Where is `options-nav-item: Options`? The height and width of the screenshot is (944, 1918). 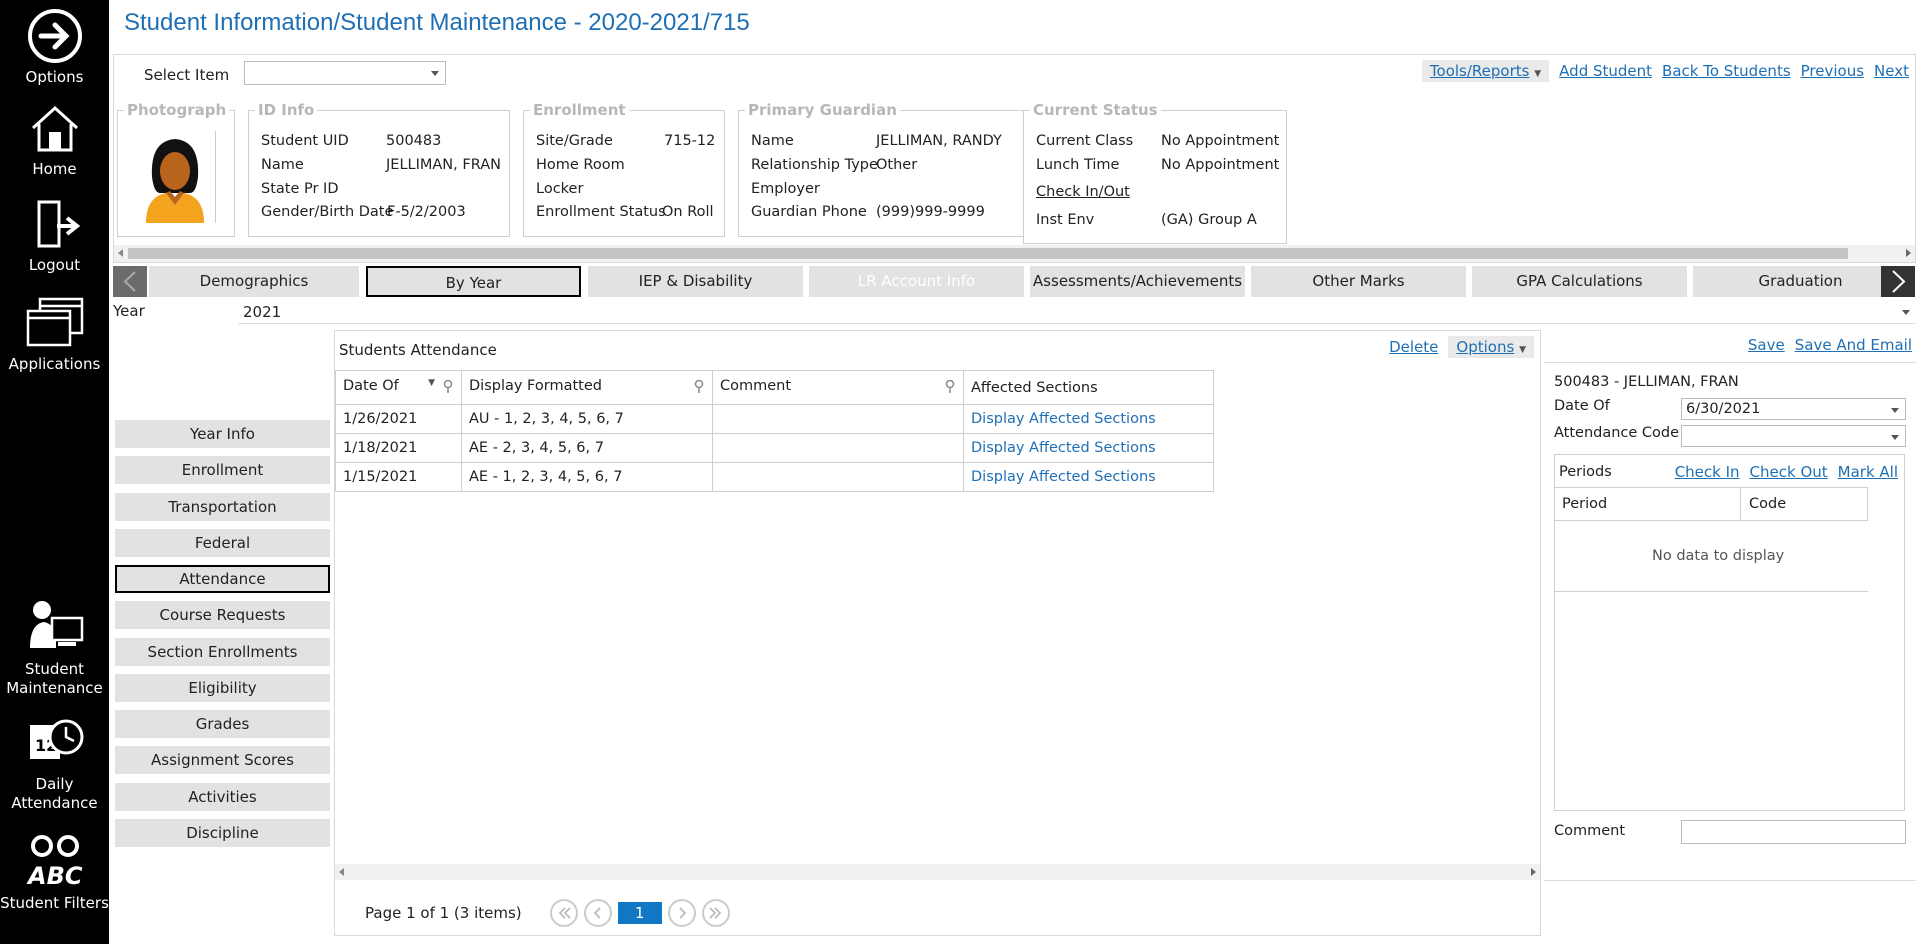
options-nav-item: Options is located at coordinates (54, 47).